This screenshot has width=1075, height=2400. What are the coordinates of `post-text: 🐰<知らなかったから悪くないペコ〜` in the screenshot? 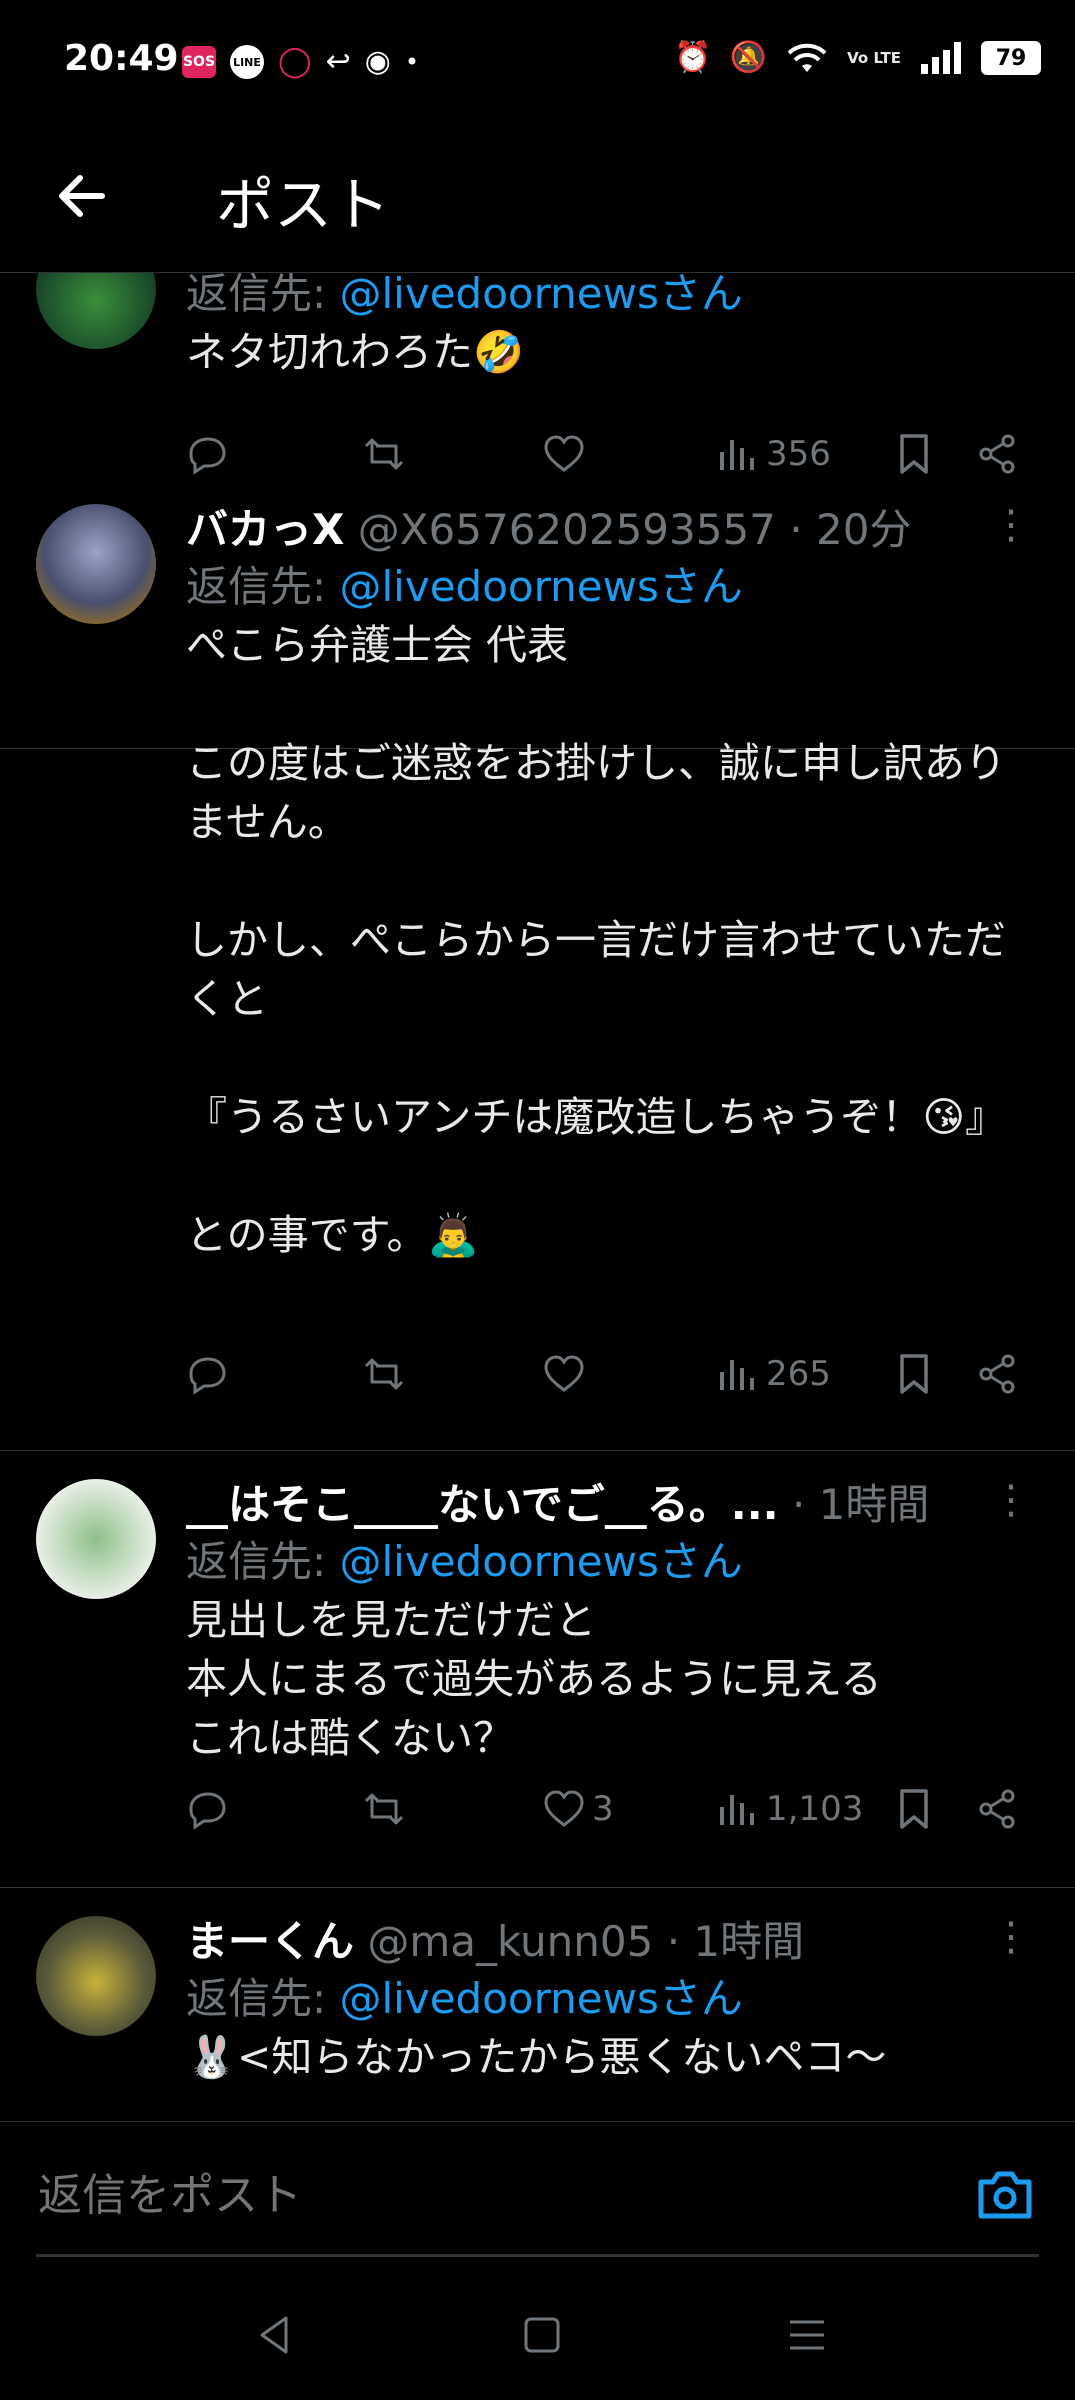 It's located at (536, 2057).